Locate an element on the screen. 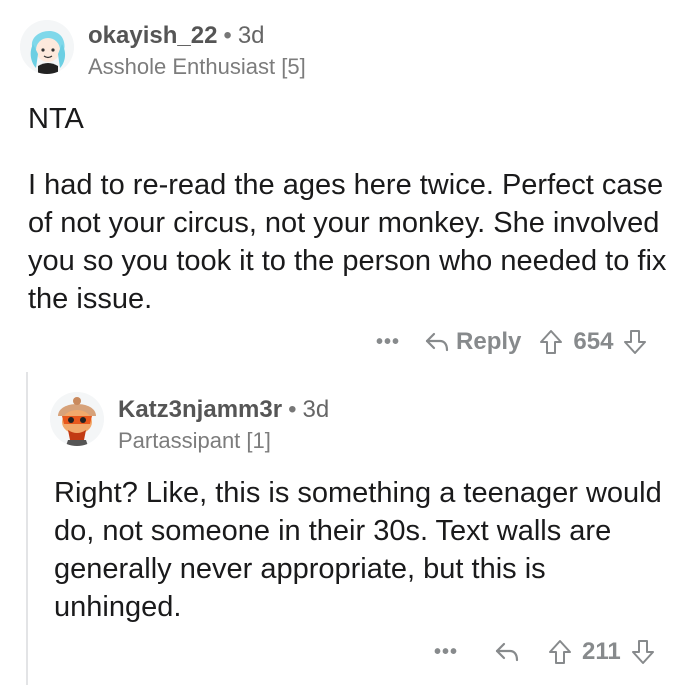  reply-button: Reply is located at coordinates (472, 342).